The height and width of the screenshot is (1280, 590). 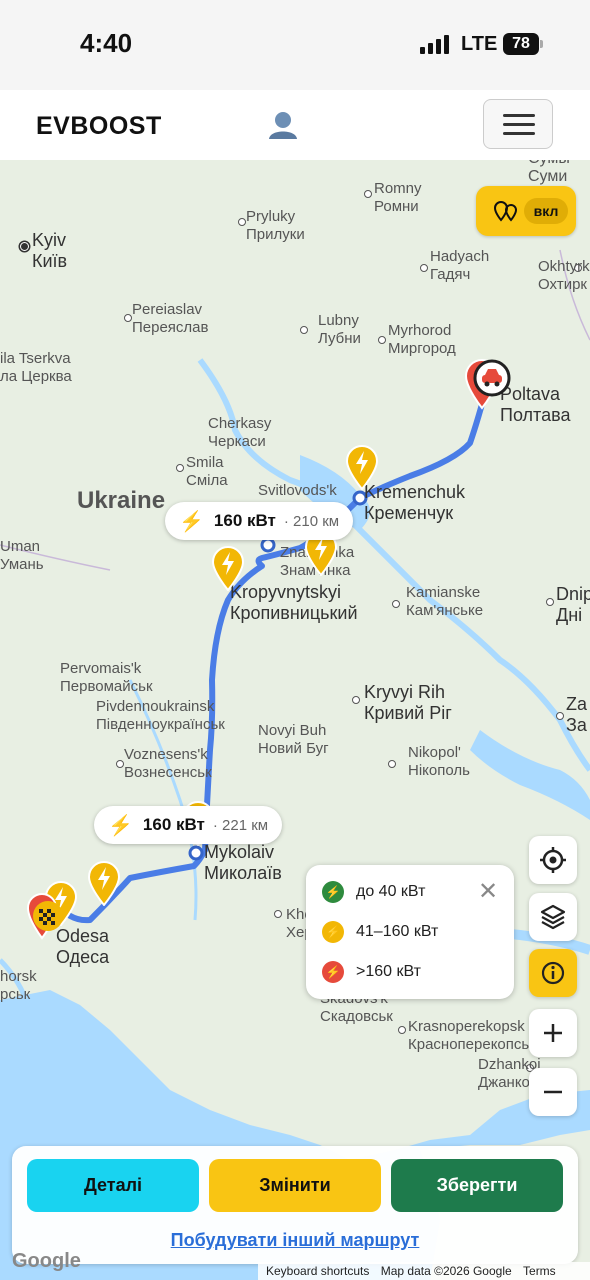 What do you see at coordinates (541, 44) in the screenshot?
I see `battery-tip` at bounding box center [541, 44].